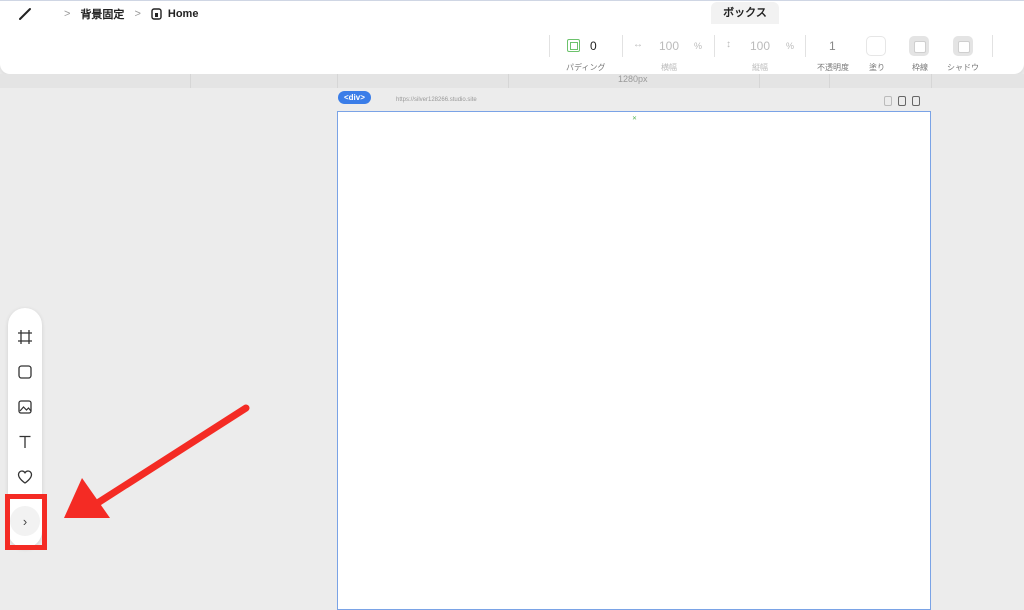 Image resolution: width=1024 pixels, height=610 pixels. Describe the element at coordinates (354, 97) in the screenshot. I see `element-tag-badge: <div>` at that location.